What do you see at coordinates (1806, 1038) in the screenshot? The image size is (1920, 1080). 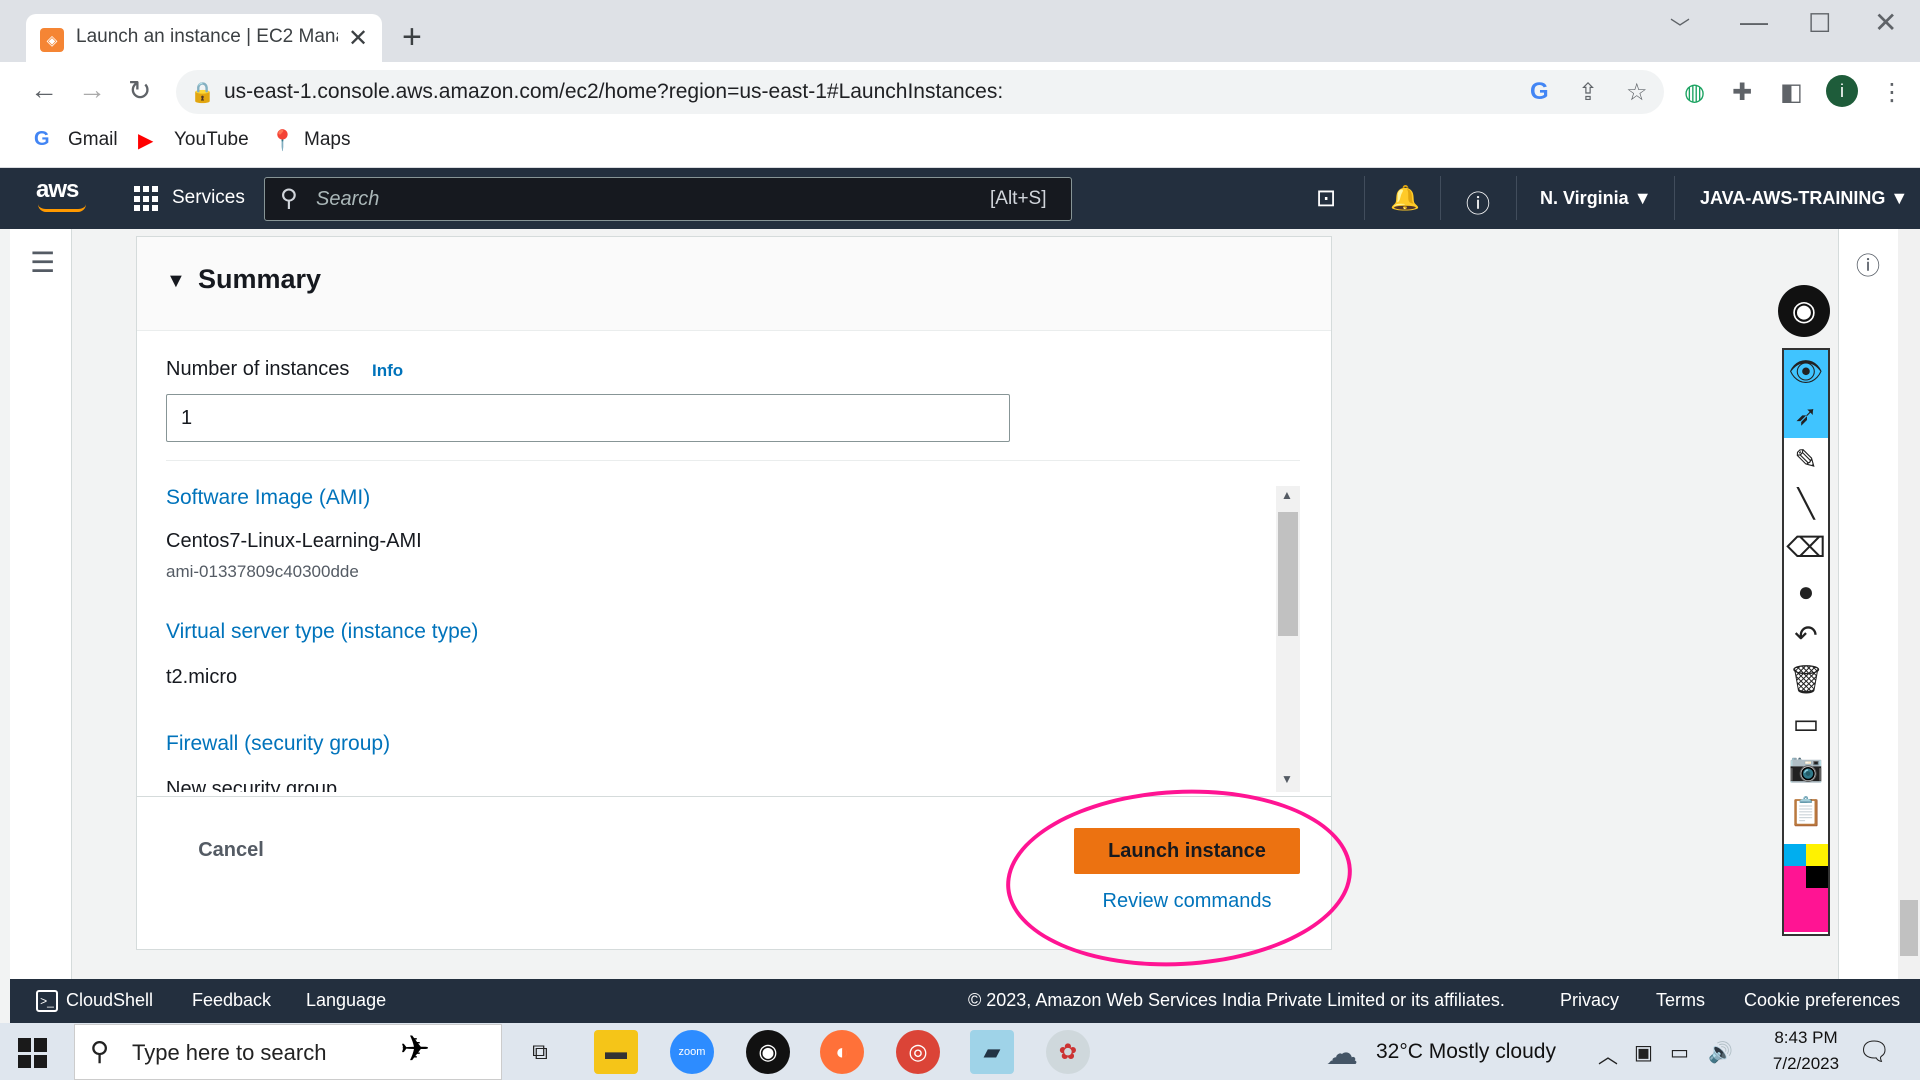 I see `clock-time: 8:43 PM` at bounding box center [1806, 1038].